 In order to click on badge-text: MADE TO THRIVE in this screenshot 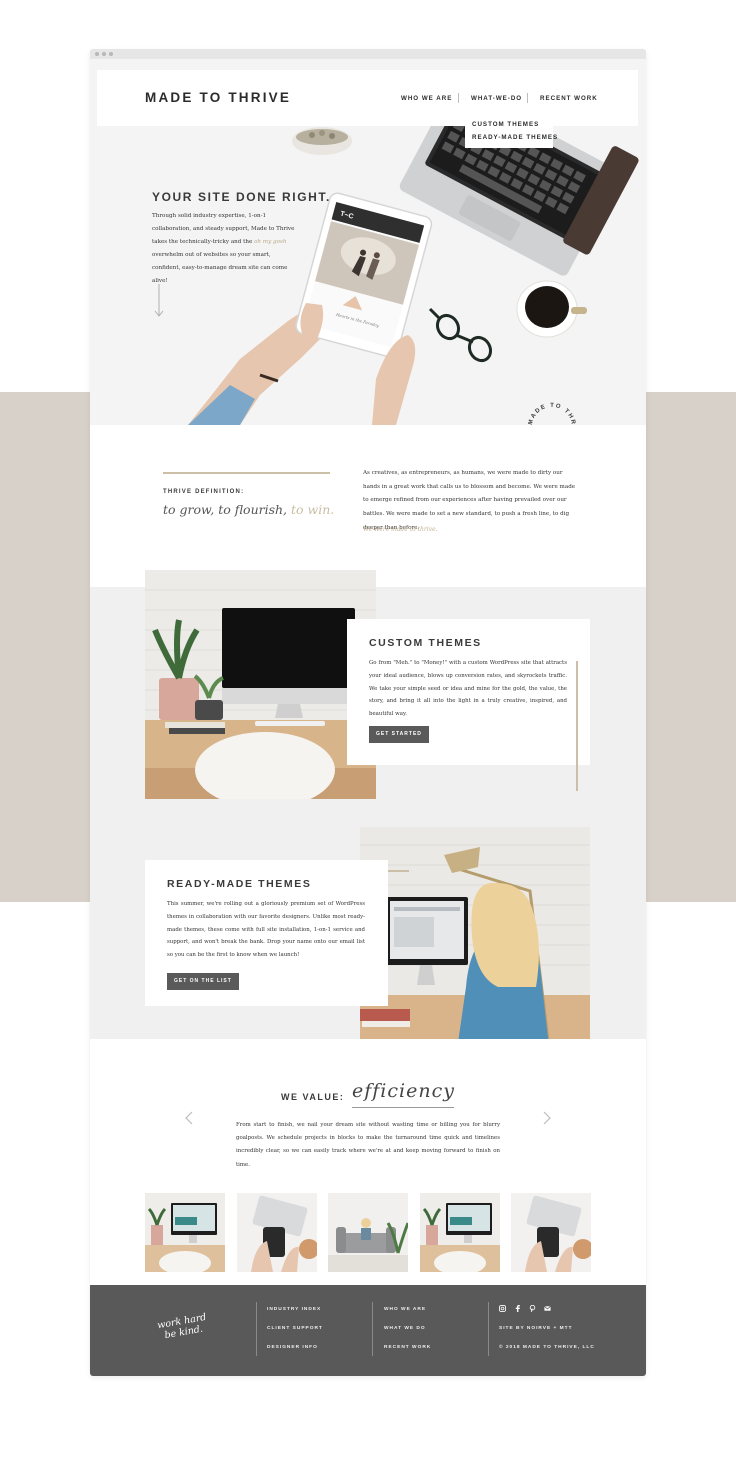, I will do `click(551, 414)`.